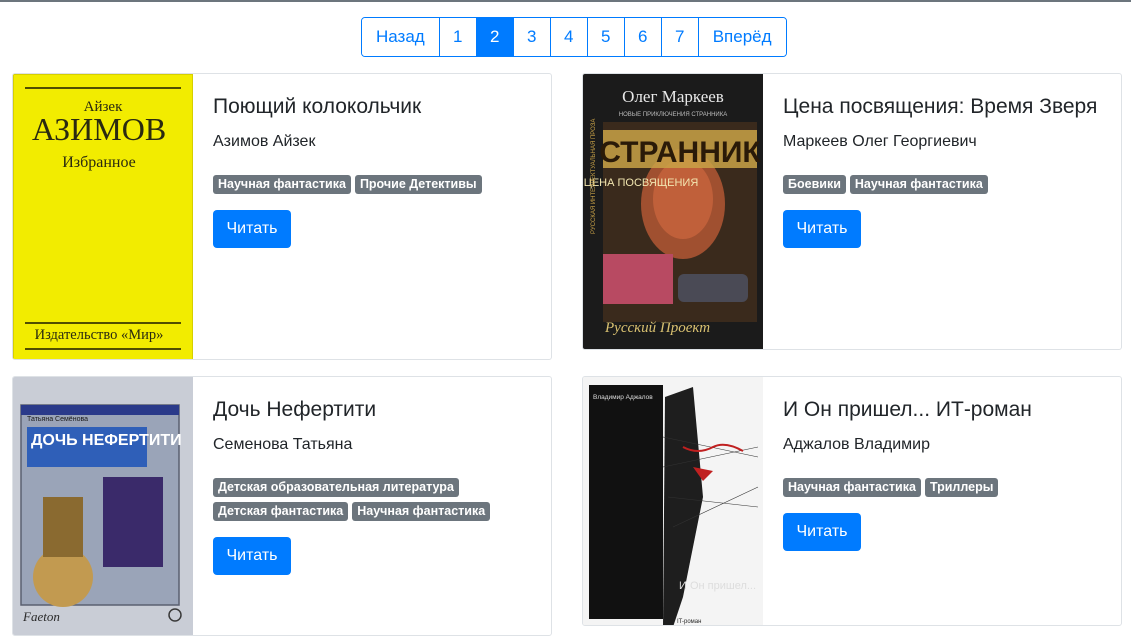 The image size is (1131, 640). Describe the element at coordinates (606, 37) in the screenshot. I see `page-5-button: 5` at that location.